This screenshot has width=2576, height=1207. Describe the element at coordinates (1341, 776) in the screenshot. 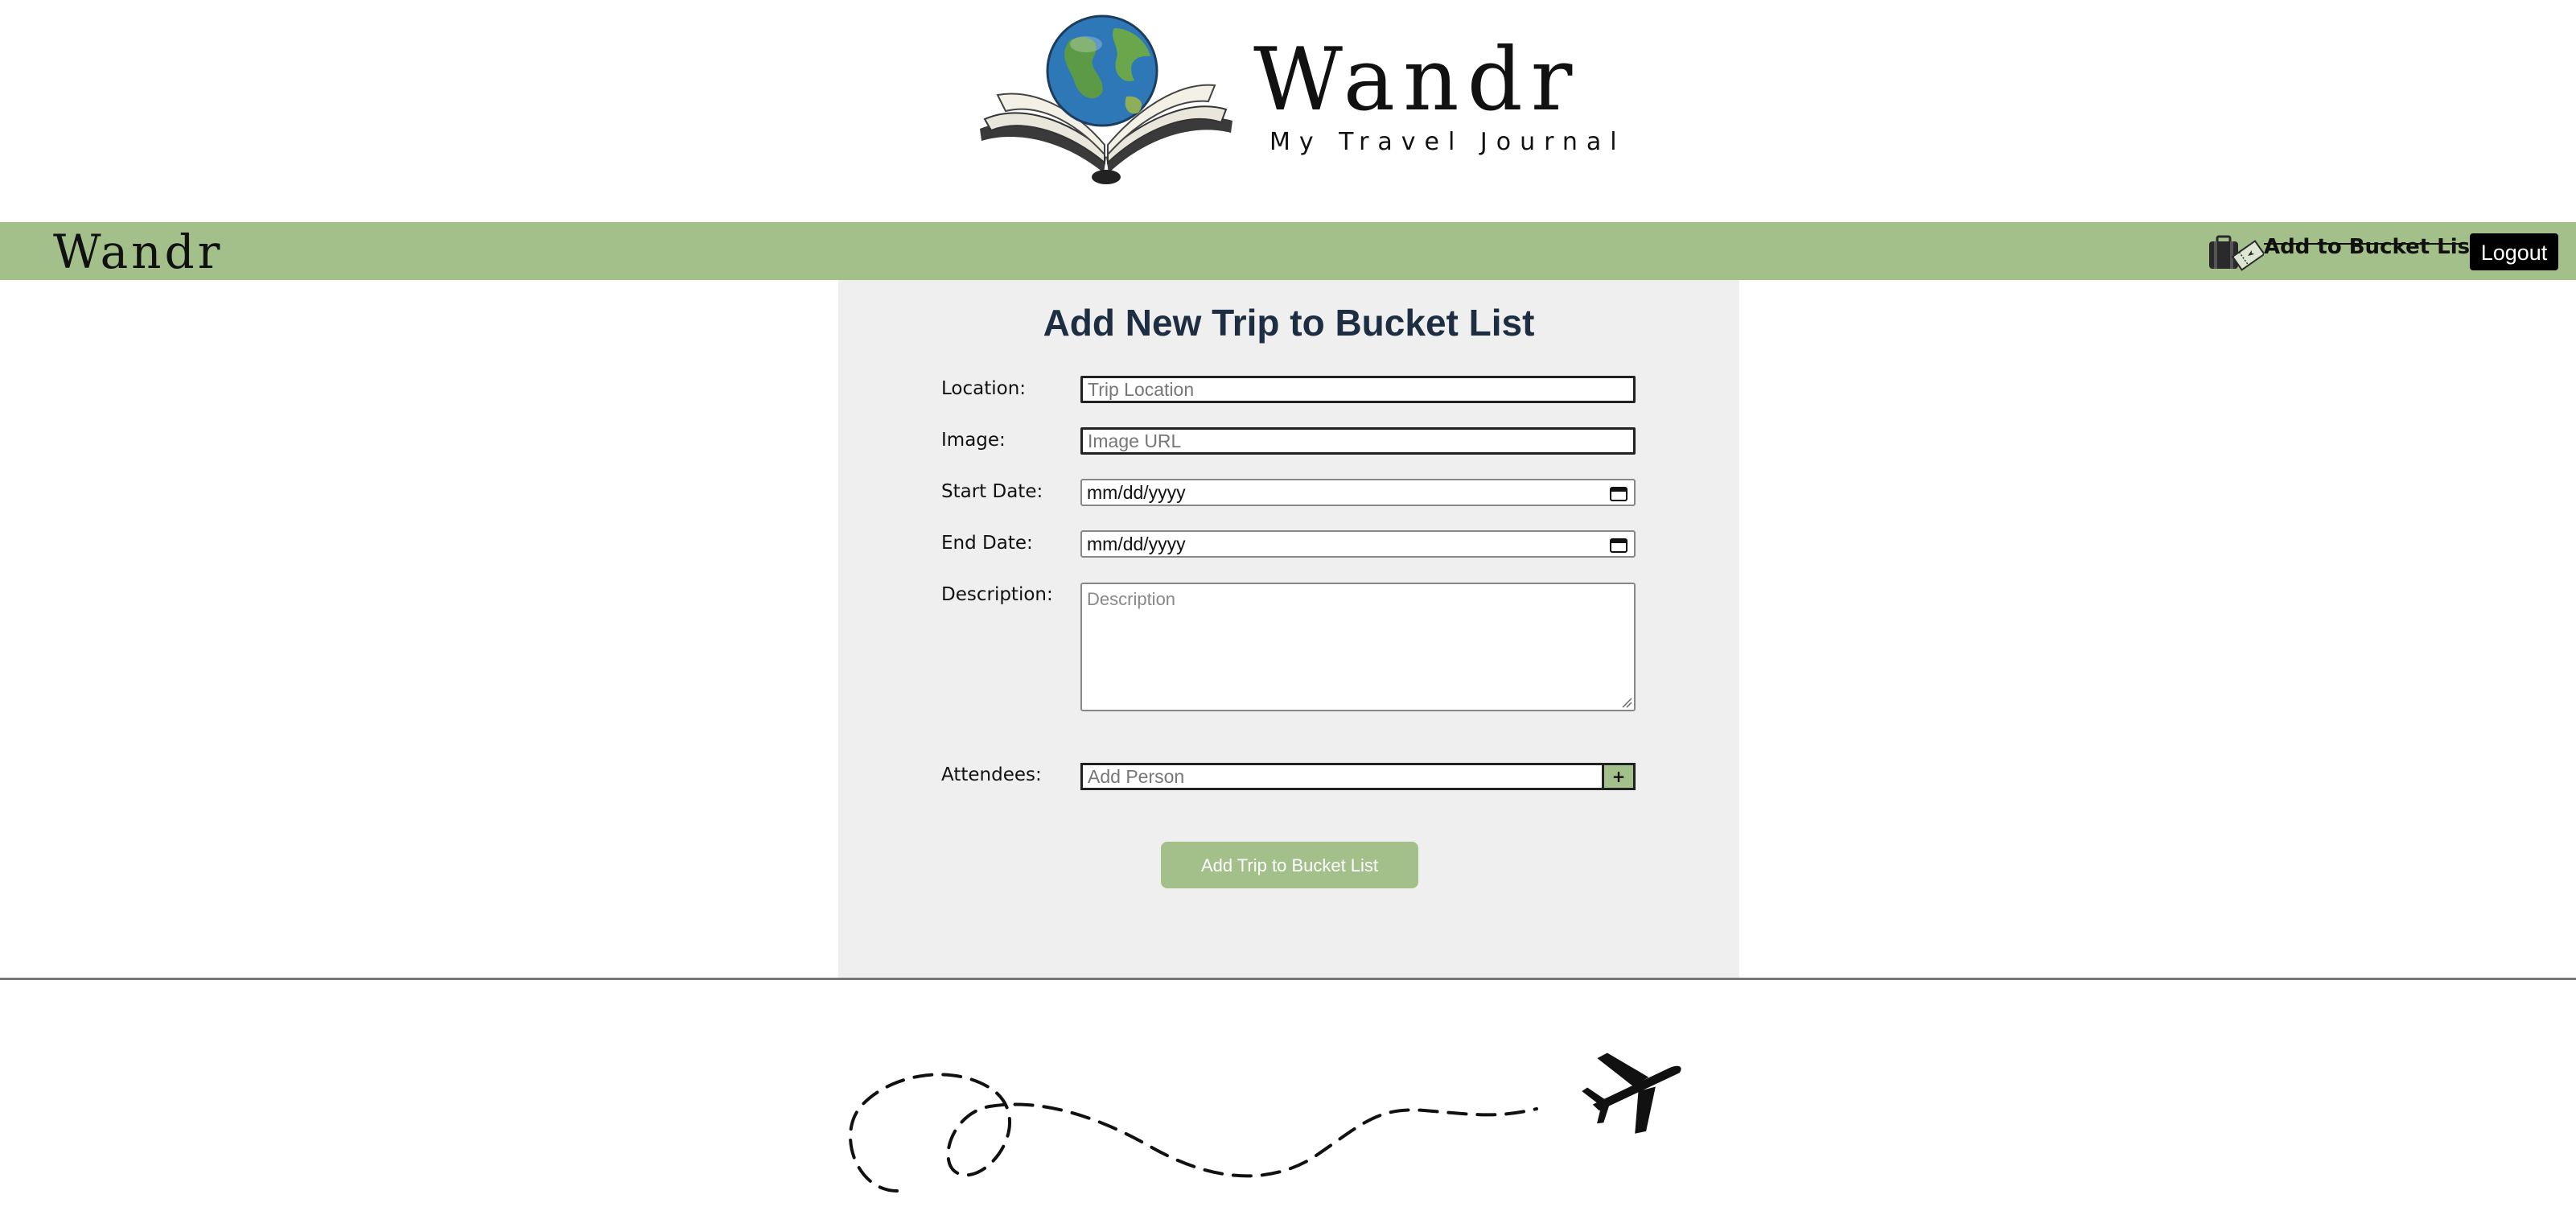

I see `add-person-input: Add Person` at that location.